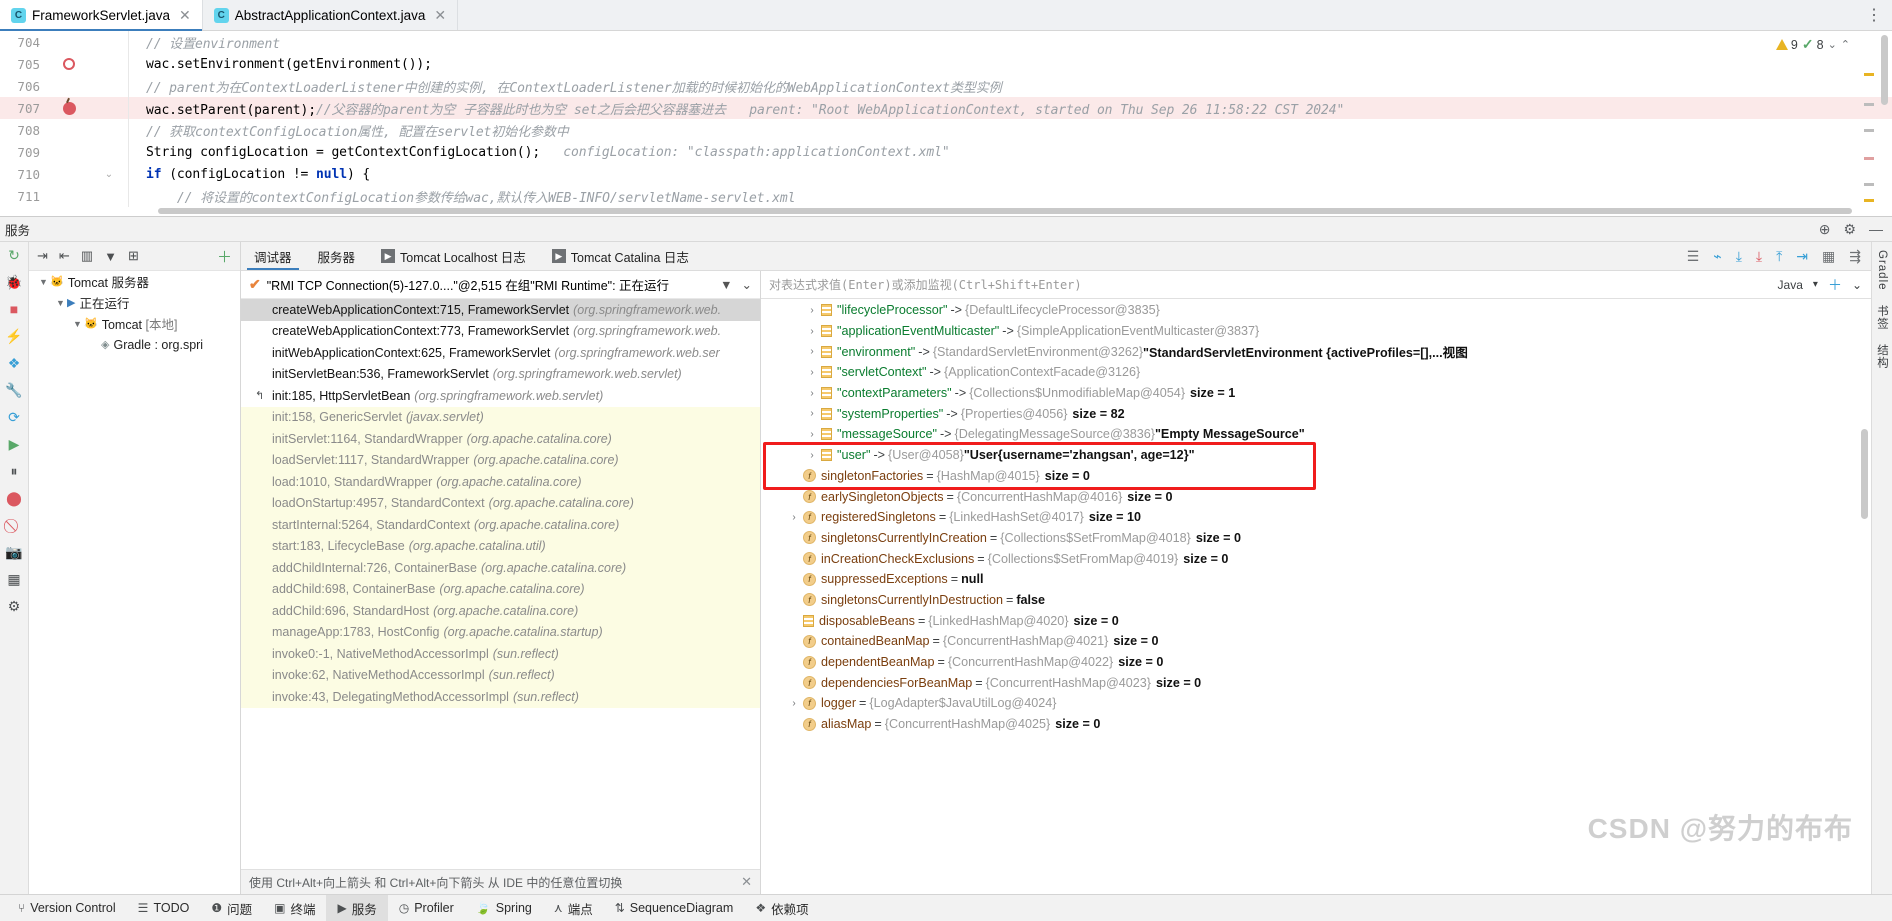 The image size is (1892, 921). What do you see at coordinates (14, 444) in the screenshot?
I see `resume-icon: ▶` at bounding box center [14, 444].